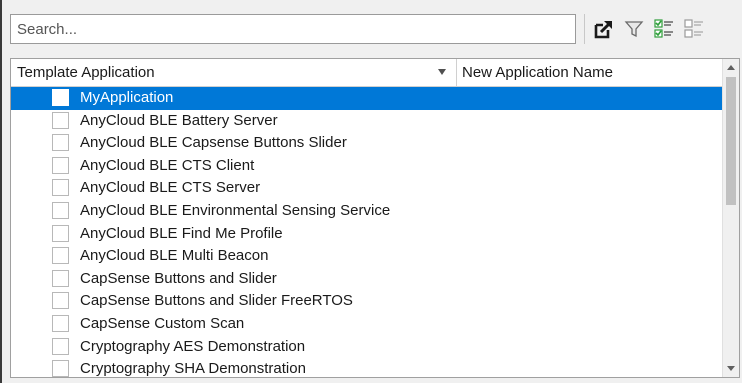 The width and height of the screenshot is (742, 383). I want to click on select-all-icon, so click(664, 29).